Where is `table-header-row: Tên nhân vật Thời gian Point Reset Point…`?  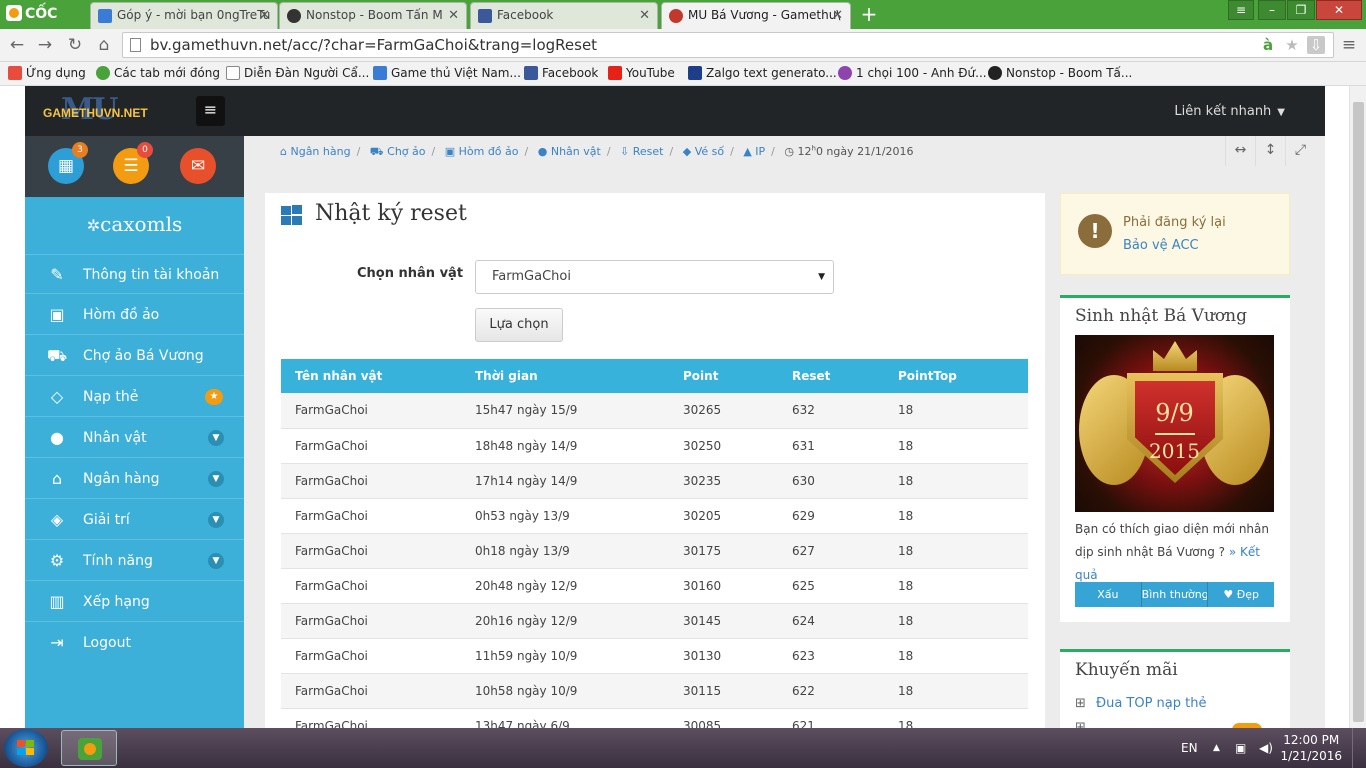
table-header-row: Tên nhân vật Thời gian Point Reset Point… is located at coordinates (654, 376).